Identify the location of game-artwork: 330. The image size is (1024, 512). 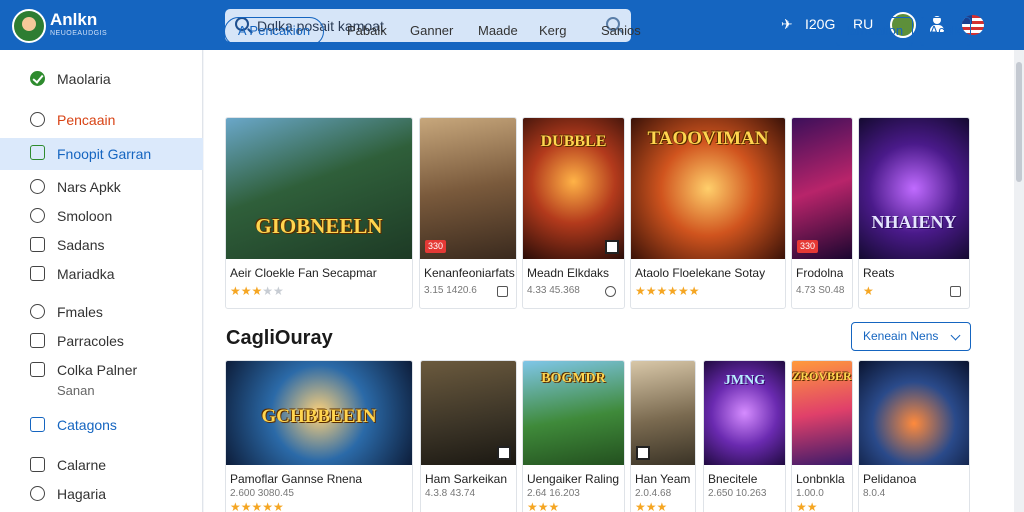
(468, 188).